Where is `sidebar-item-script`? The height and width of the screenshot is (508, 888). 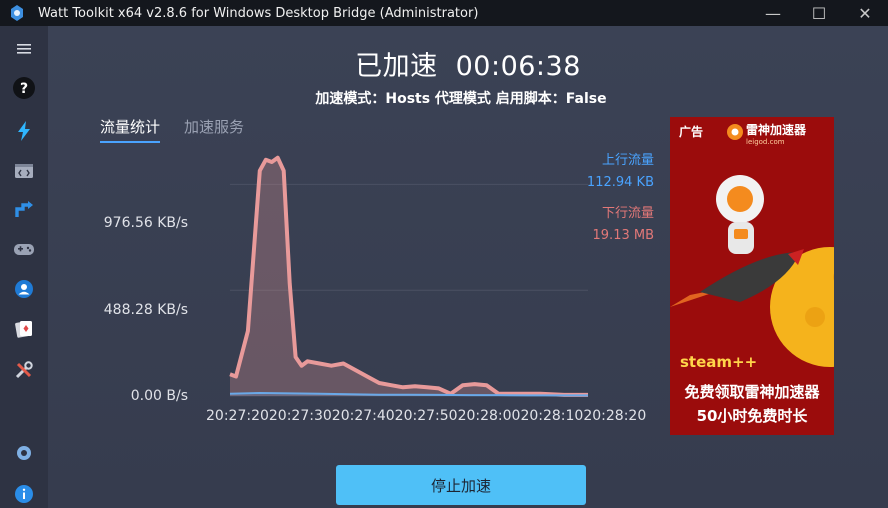
sidebar-item-script is located at coordinates (24, 171).